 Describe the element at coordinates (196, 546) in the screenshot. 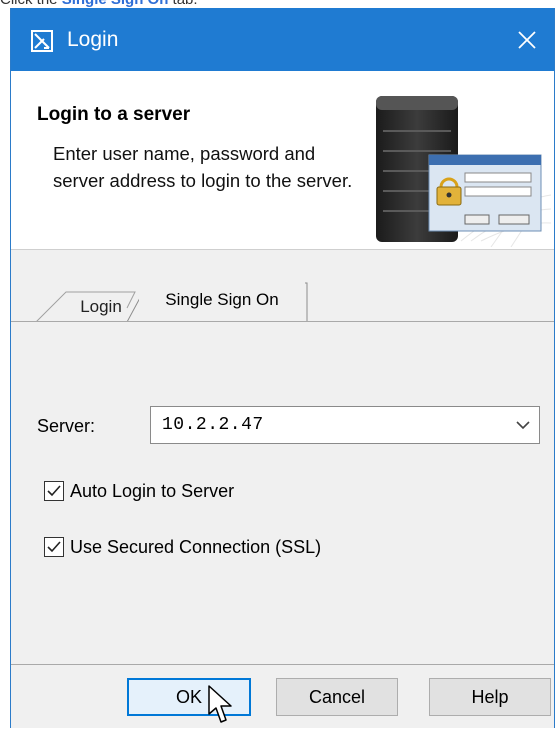

I see `ssl-label: Use Secured Connection (SSL)` at that location.